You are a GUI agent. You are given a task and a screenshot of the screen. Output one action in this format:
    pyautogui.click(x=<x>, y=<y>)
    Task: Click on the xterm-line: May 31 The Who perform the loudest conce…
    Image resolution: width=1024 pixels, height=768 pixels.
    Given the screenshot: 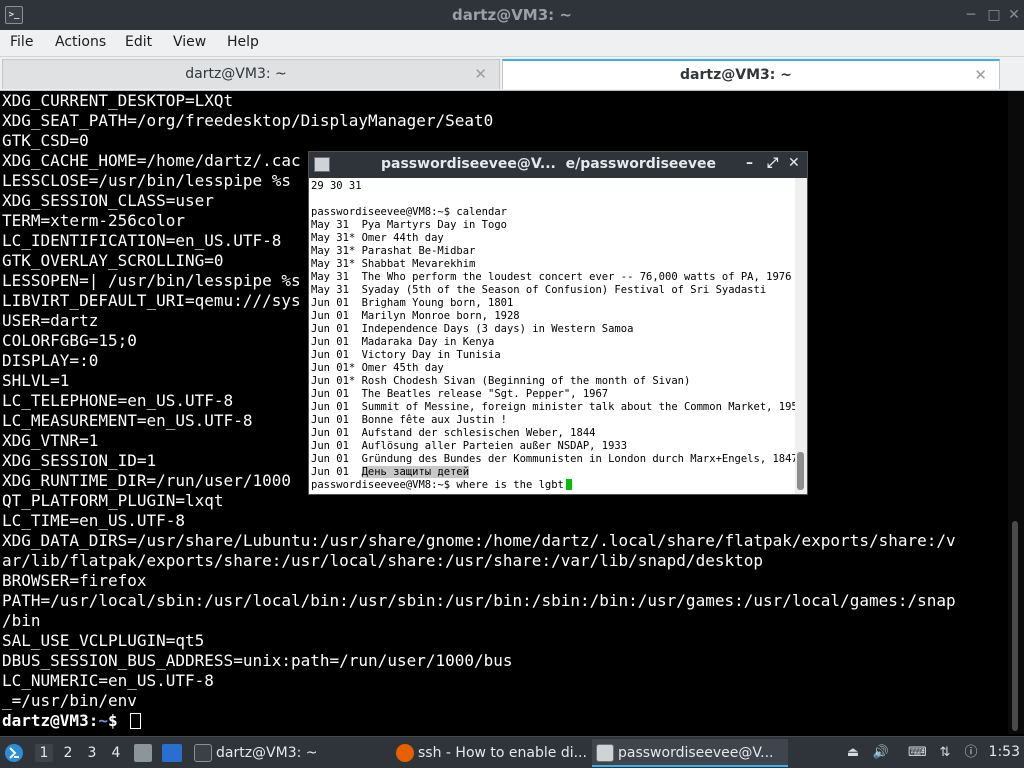 What is the action you would take?
    pyautogui.click(x=551, y=277)
    